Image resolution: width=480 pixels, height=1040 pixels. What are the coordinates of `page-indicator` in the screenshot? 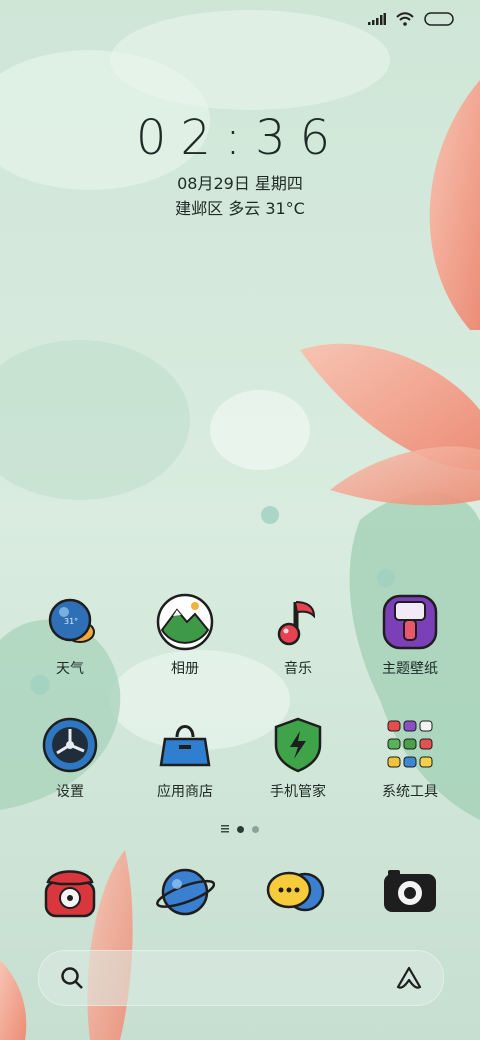 It's located at (240, 829).